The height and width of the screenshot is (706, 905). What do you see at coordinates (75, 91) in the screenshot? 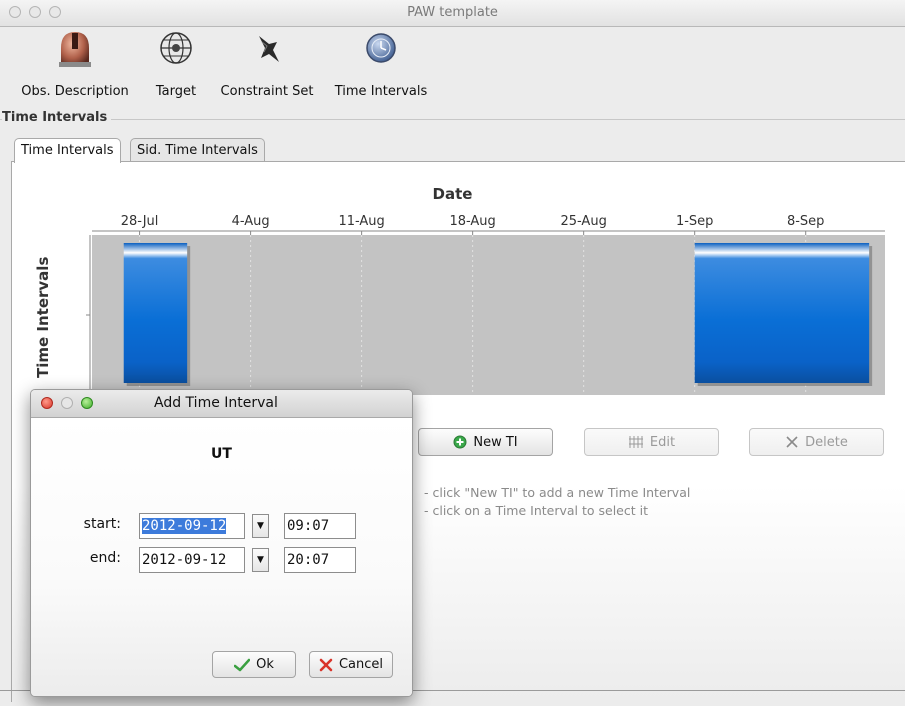
I see `toolbar-label: Obs. Description` at bounding box center [75, 91].